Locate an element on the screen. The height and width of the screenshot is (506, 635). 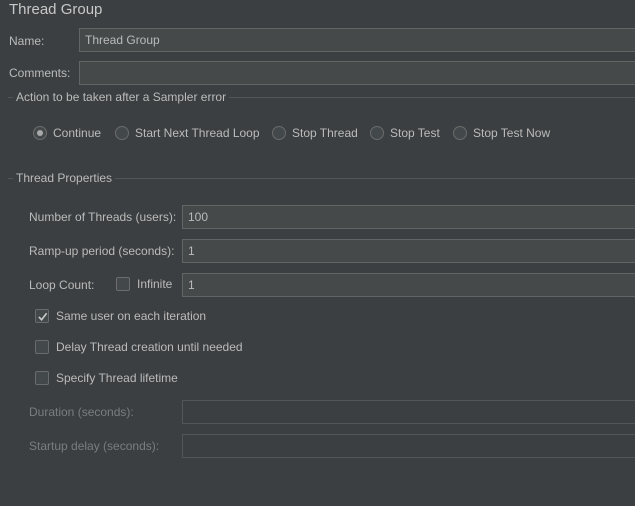
radio-stop-test-now: Stop Test Now is located at coordinates (501, 133).